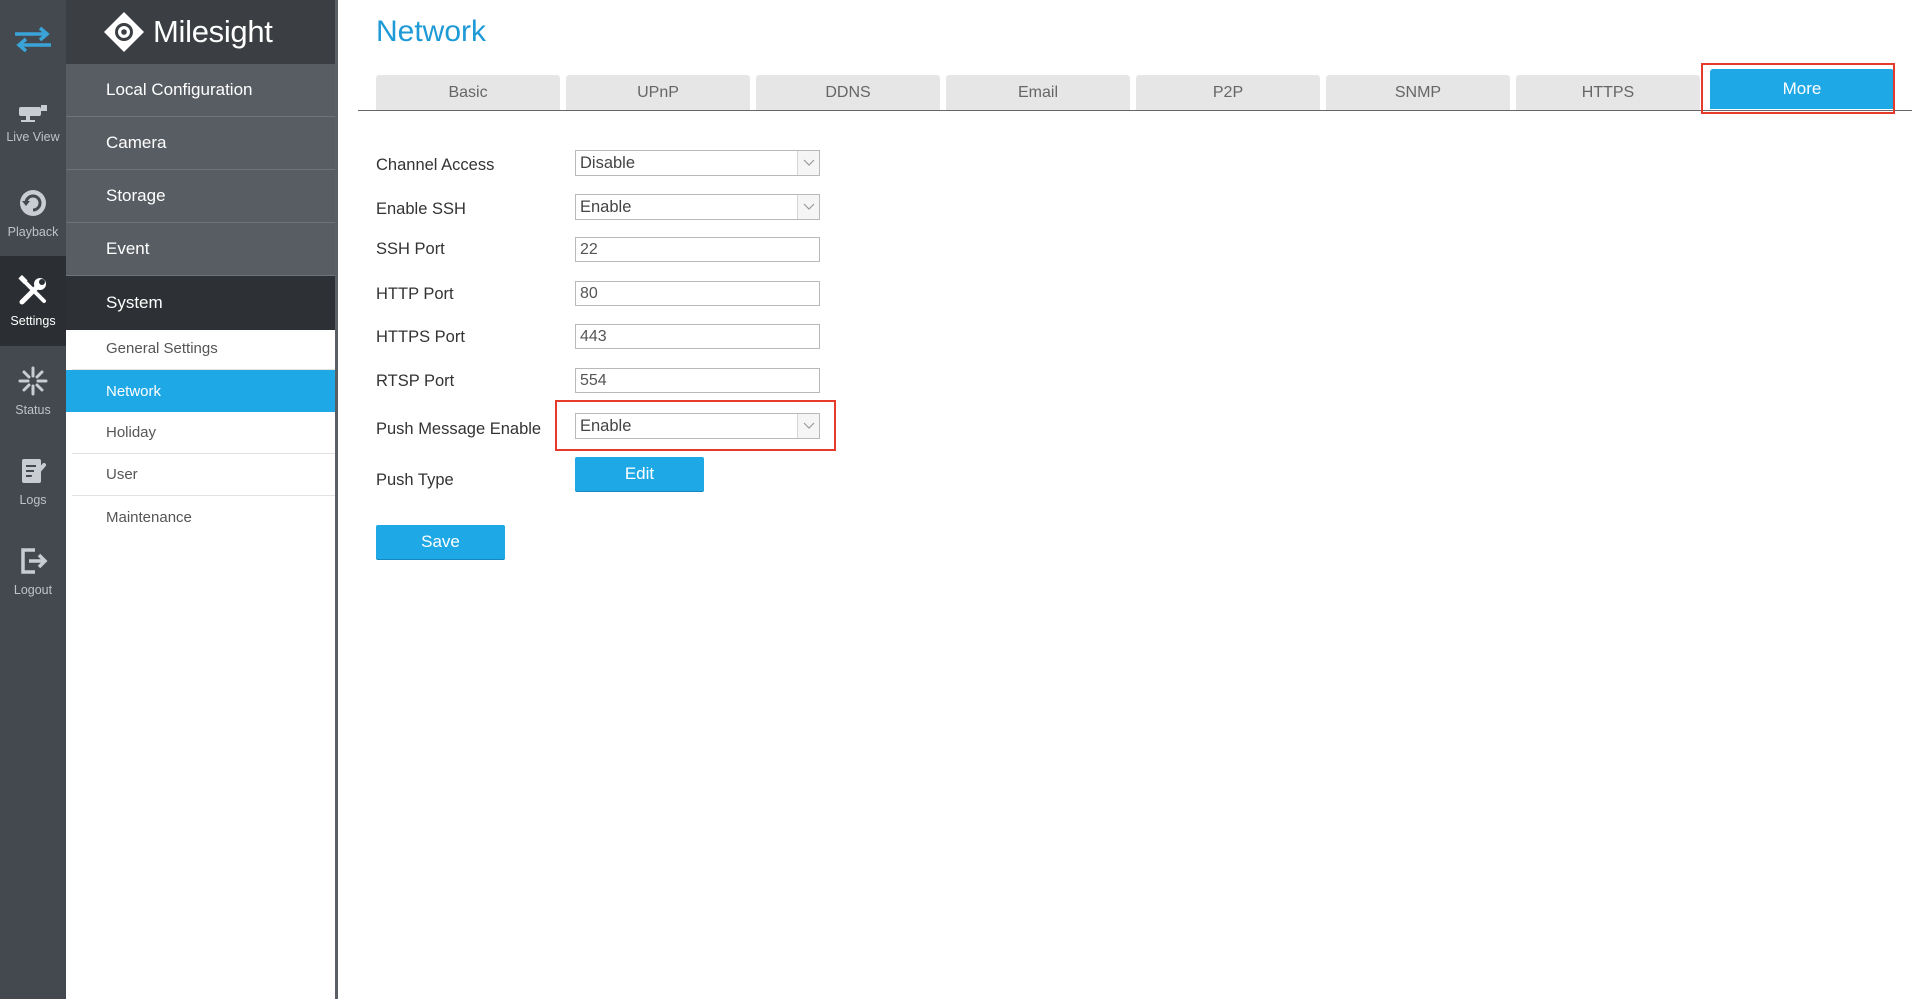 This screenshot has width=1912, height=999. Describe the element at coordinates (203, 517) in the screenshot. I see `submenu-item-maintenance: Maintenance` at that location.